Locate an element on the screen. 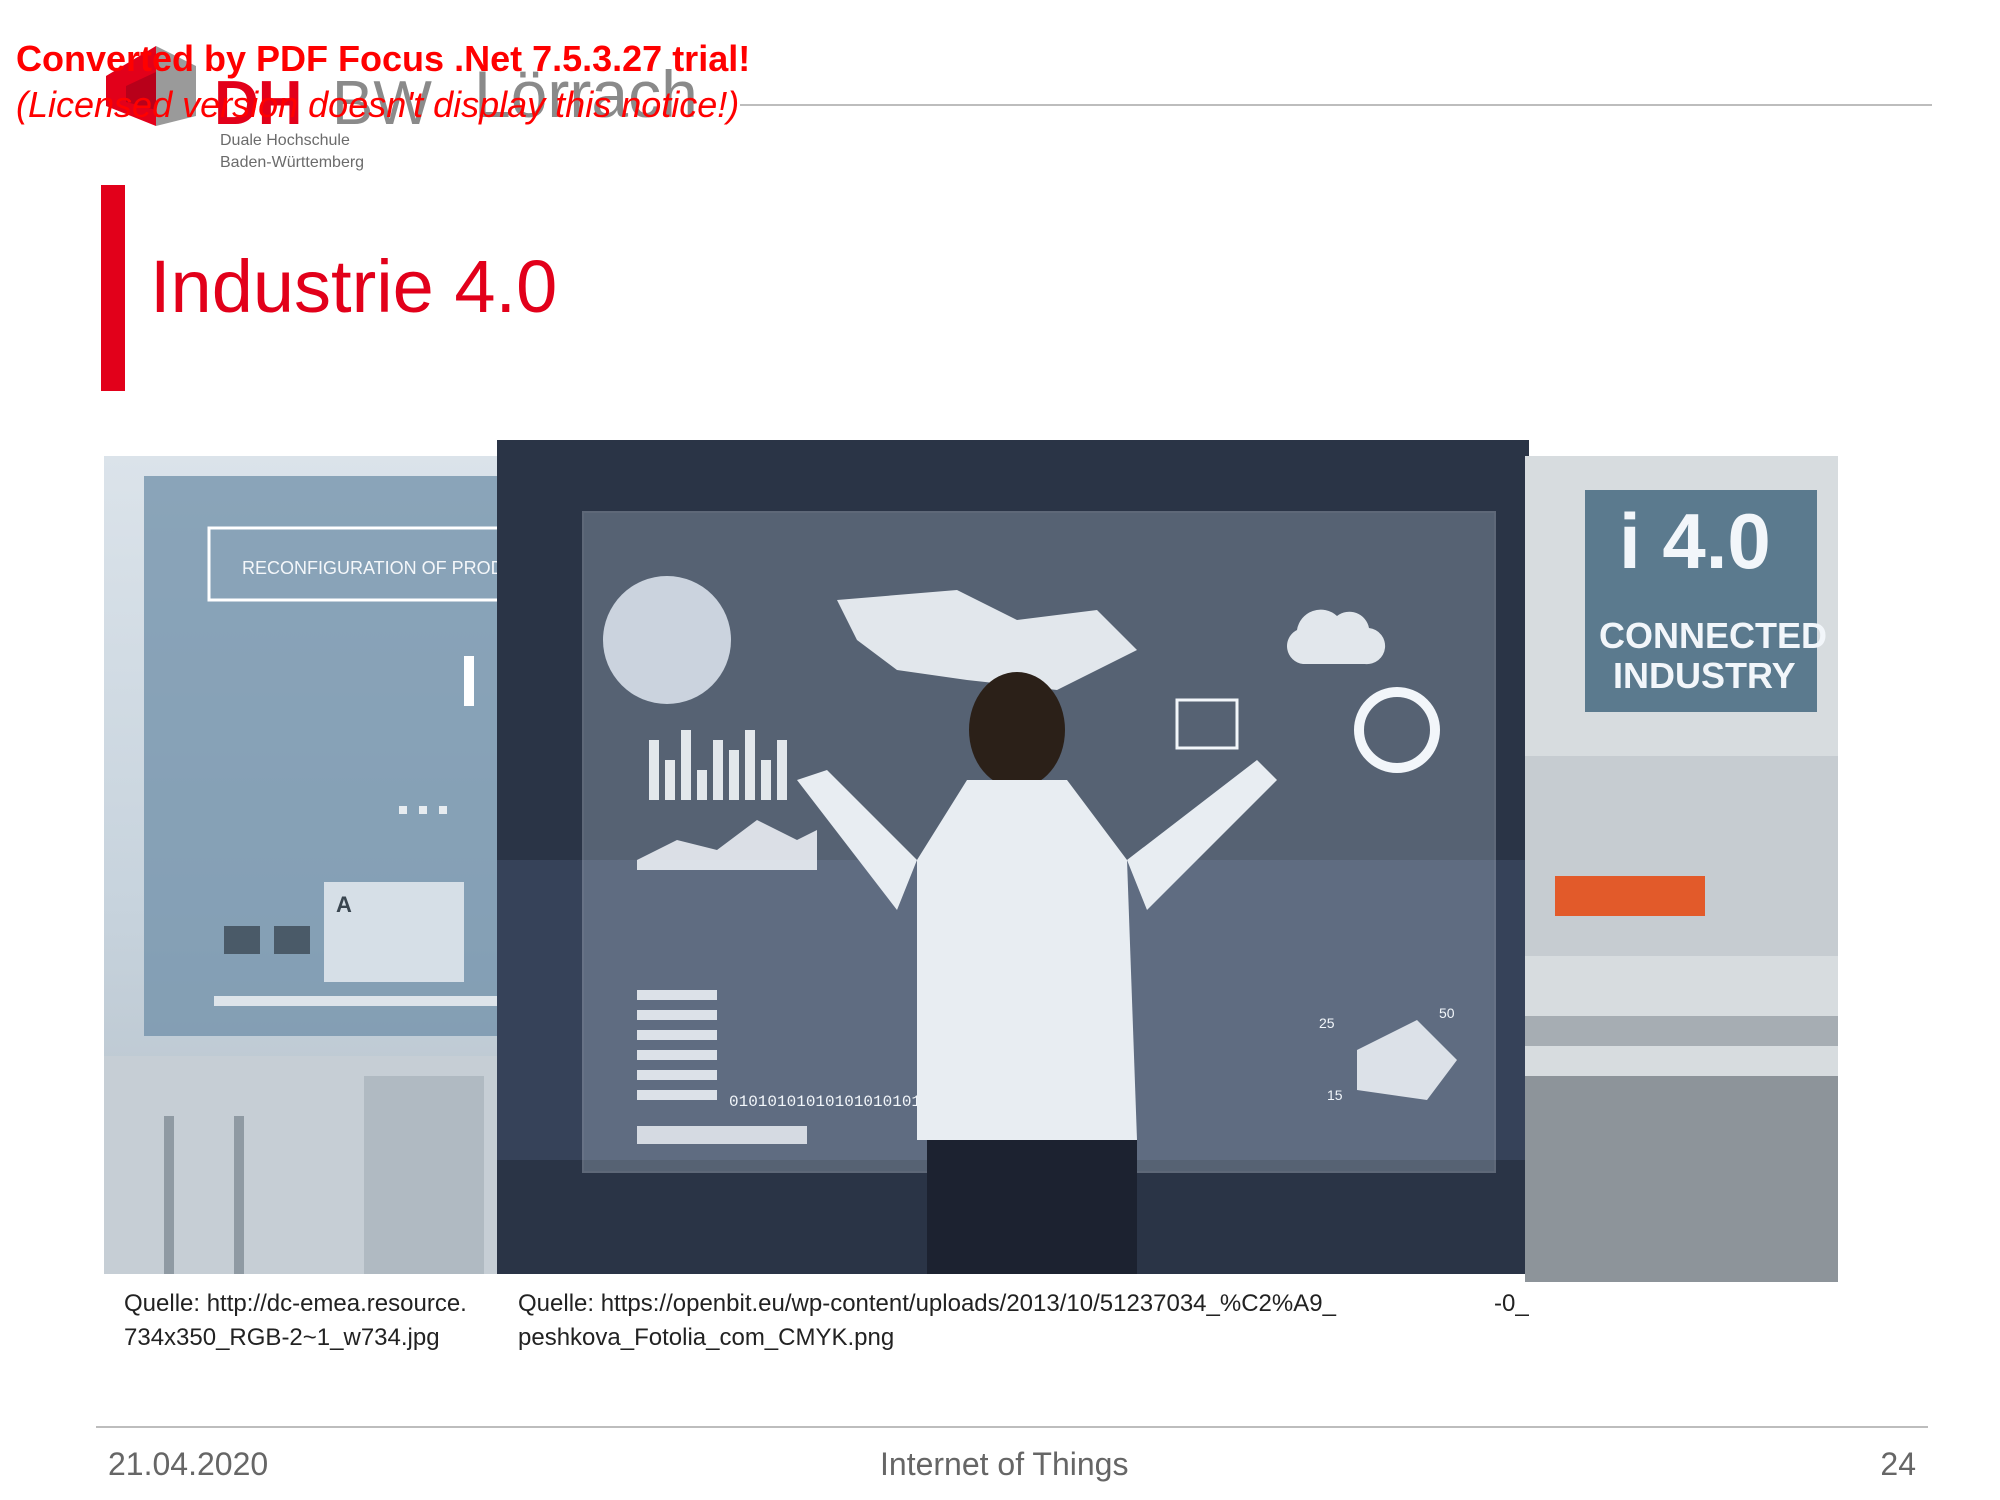 The image size is (2000, 1500). binary-text: 01010101010101010101010 is located at coordinates (839, 1102).